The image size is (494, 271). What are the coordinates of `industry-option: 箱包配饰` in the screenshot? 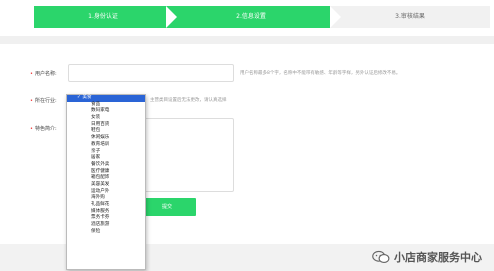 It's located at (106, 178).